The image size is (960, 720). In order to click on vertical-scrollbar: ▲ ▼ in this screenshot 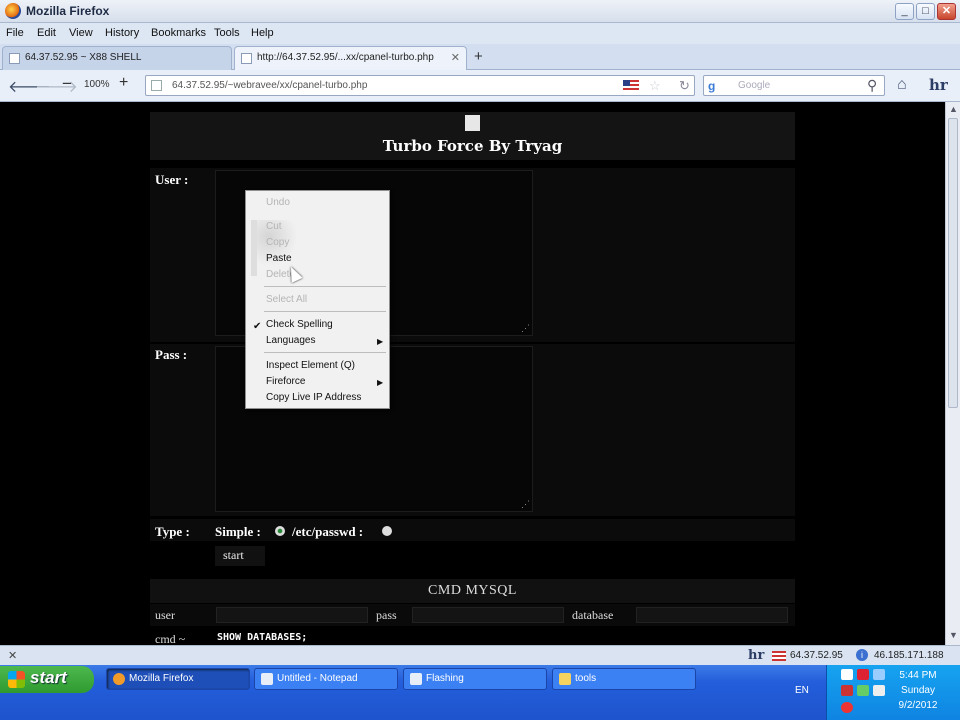, I will do `click(952, 373)`.